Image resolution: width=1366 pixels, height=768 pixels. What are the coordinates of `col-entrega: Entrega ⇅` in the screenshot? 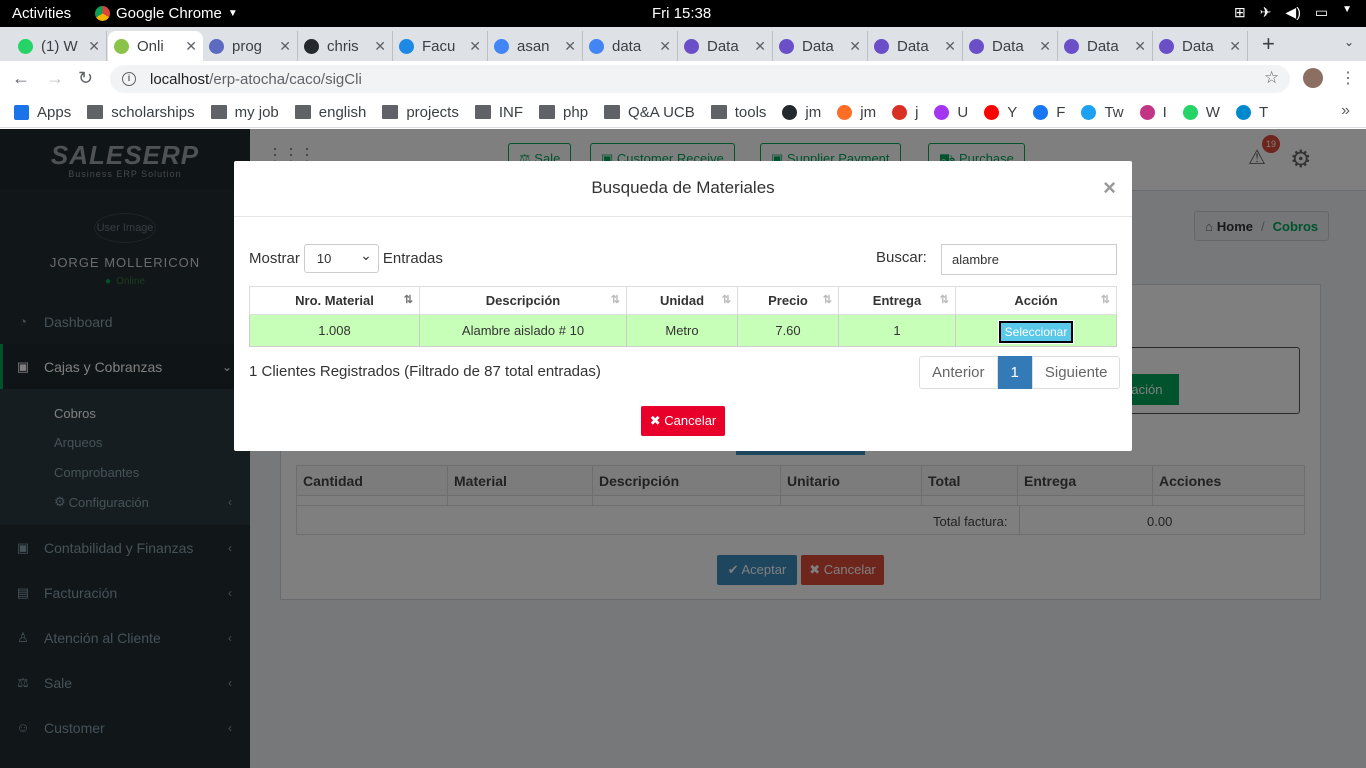 It's located at (897, 300).